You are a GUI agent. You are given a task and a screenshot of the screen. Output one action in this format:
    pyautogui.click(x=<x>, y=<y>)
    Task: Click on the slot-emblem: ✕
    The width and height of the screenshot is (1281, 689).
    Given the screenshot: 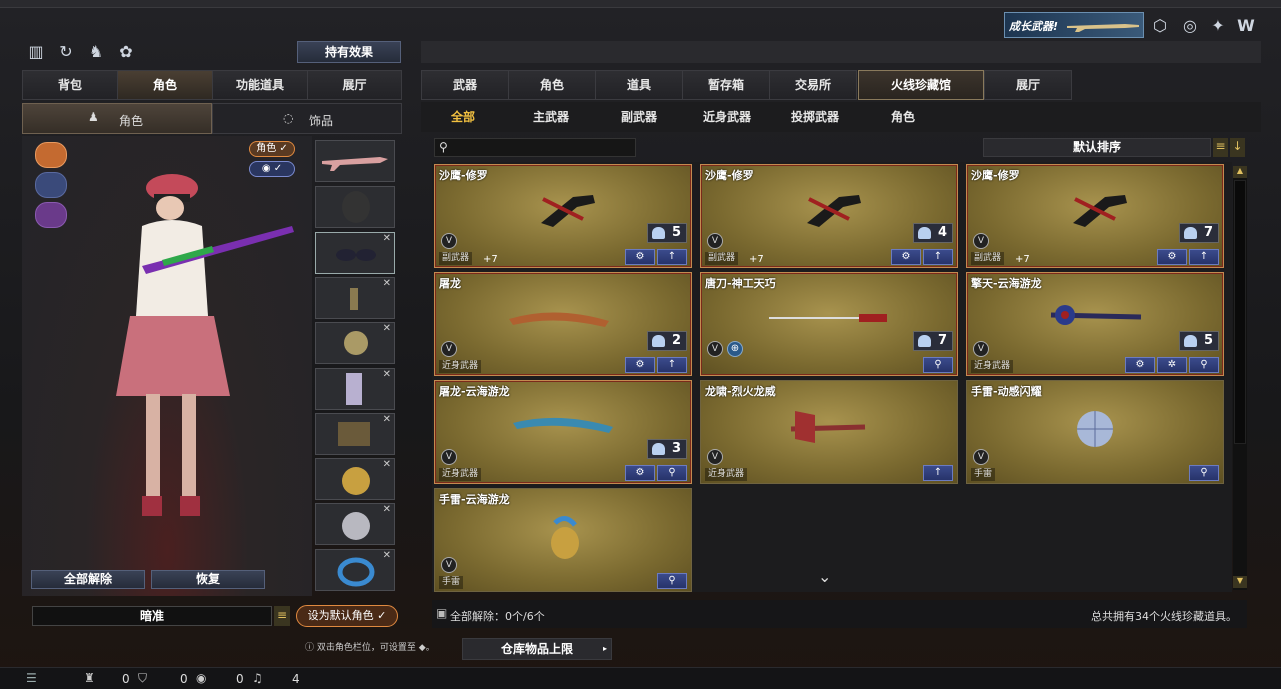 What is the action you would take?
    pyautogui.click(x=355, y=343)
    